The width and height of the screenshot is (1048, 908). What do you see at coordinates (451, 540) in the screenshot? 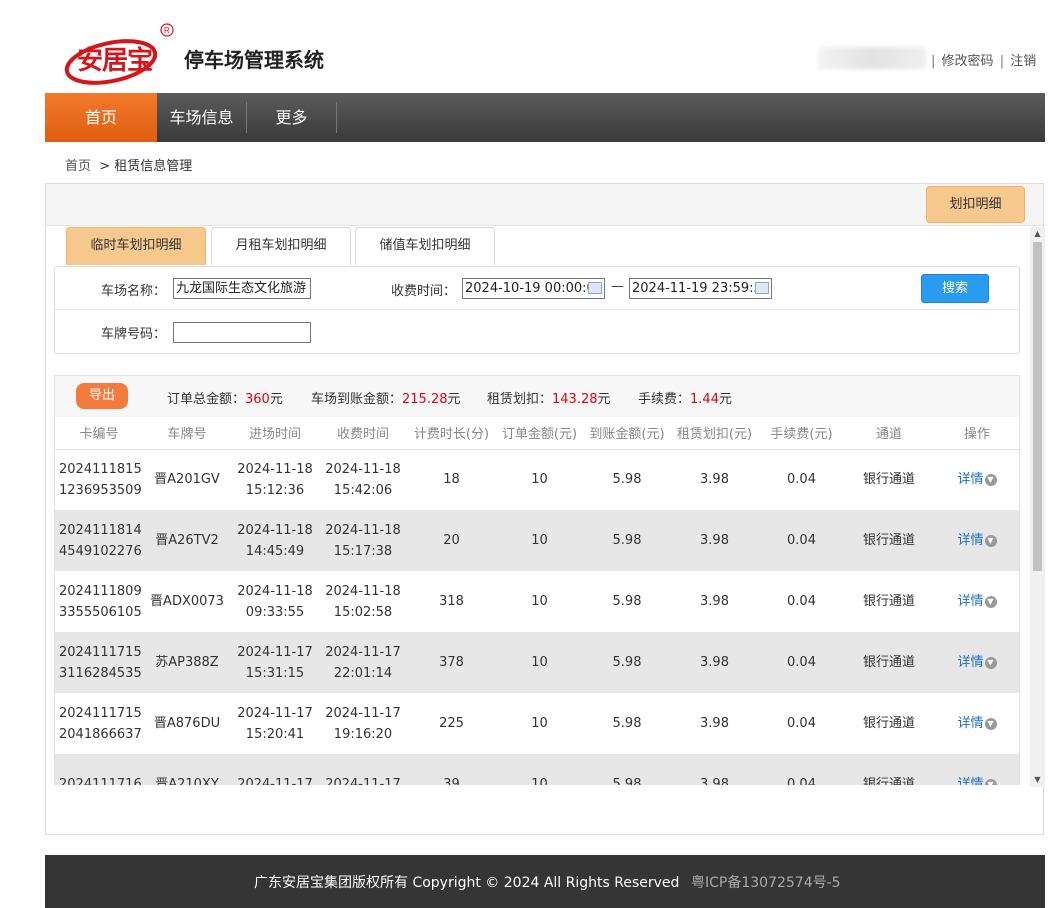
I see `cell-duration: 20` at bounding box center [451, 540].